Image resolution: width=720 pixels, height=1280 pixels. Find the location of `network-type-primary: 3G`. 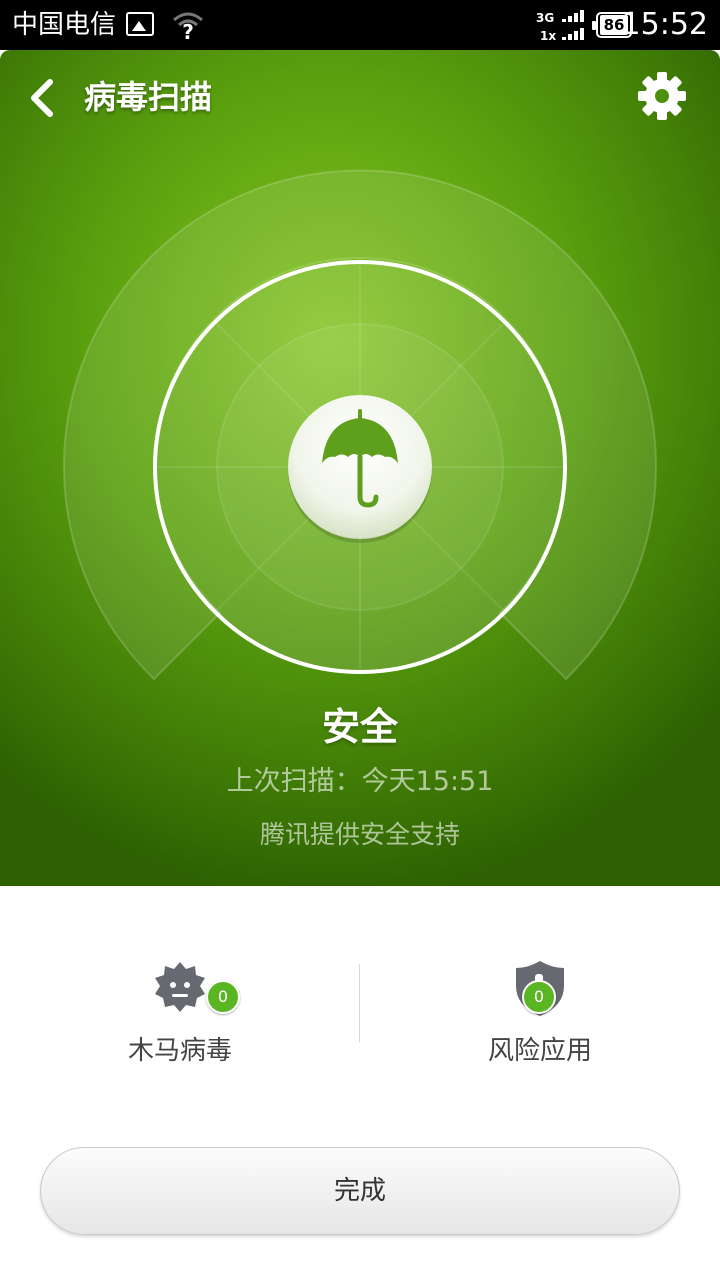

network-type-primary: 3G is located at coordinates (545, 18).